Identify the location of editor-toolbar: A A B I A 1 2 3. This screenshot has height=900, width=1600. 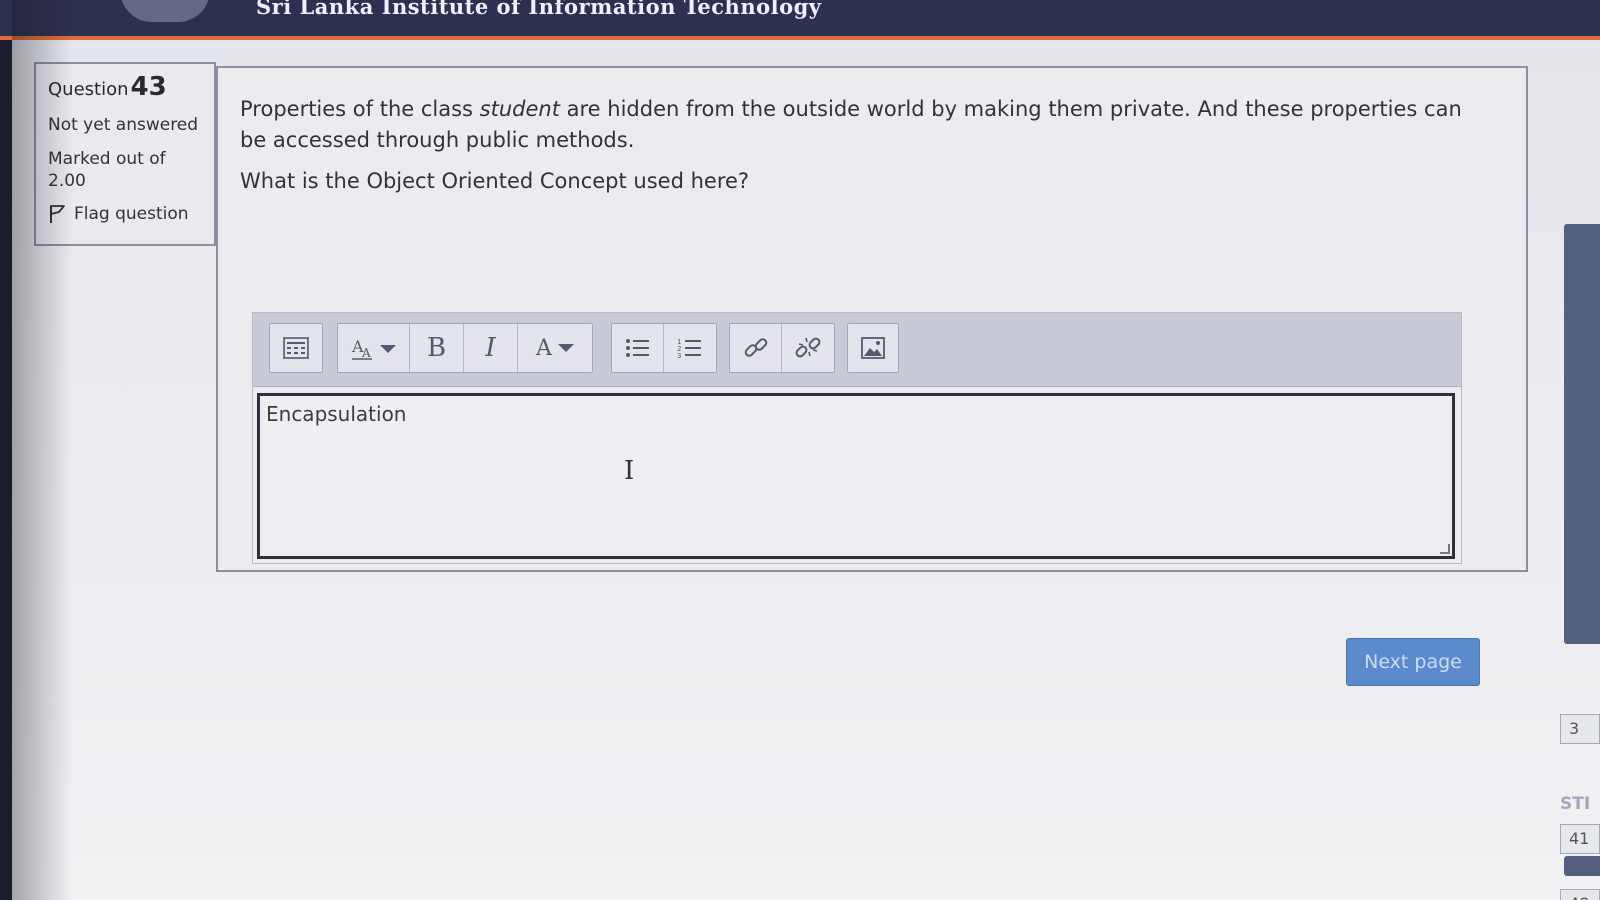
(857, 350).